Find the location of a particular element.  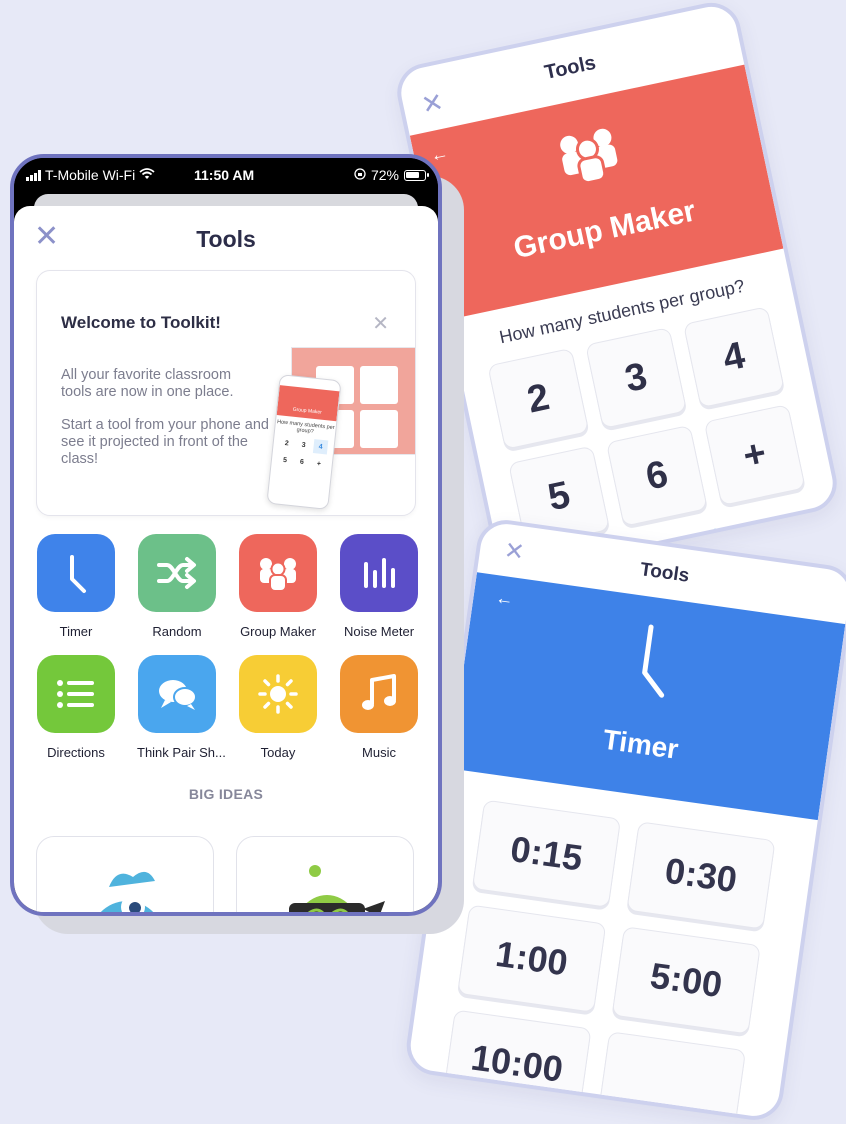

group-size-3-button: 3 is located at coordinates (636, 377).